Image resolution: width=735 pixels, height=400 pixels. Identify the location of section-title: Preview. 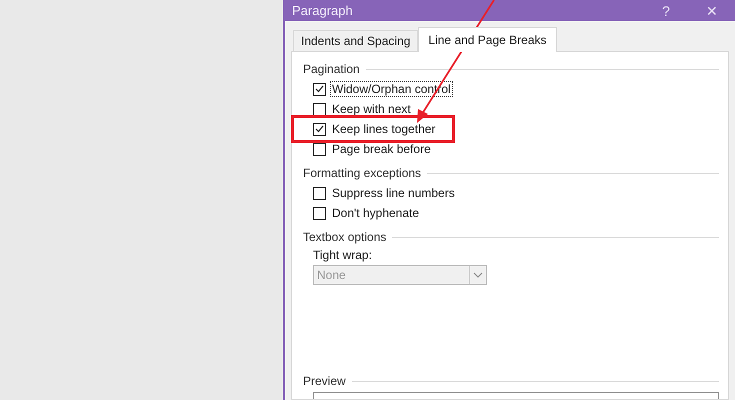
(324, 381).